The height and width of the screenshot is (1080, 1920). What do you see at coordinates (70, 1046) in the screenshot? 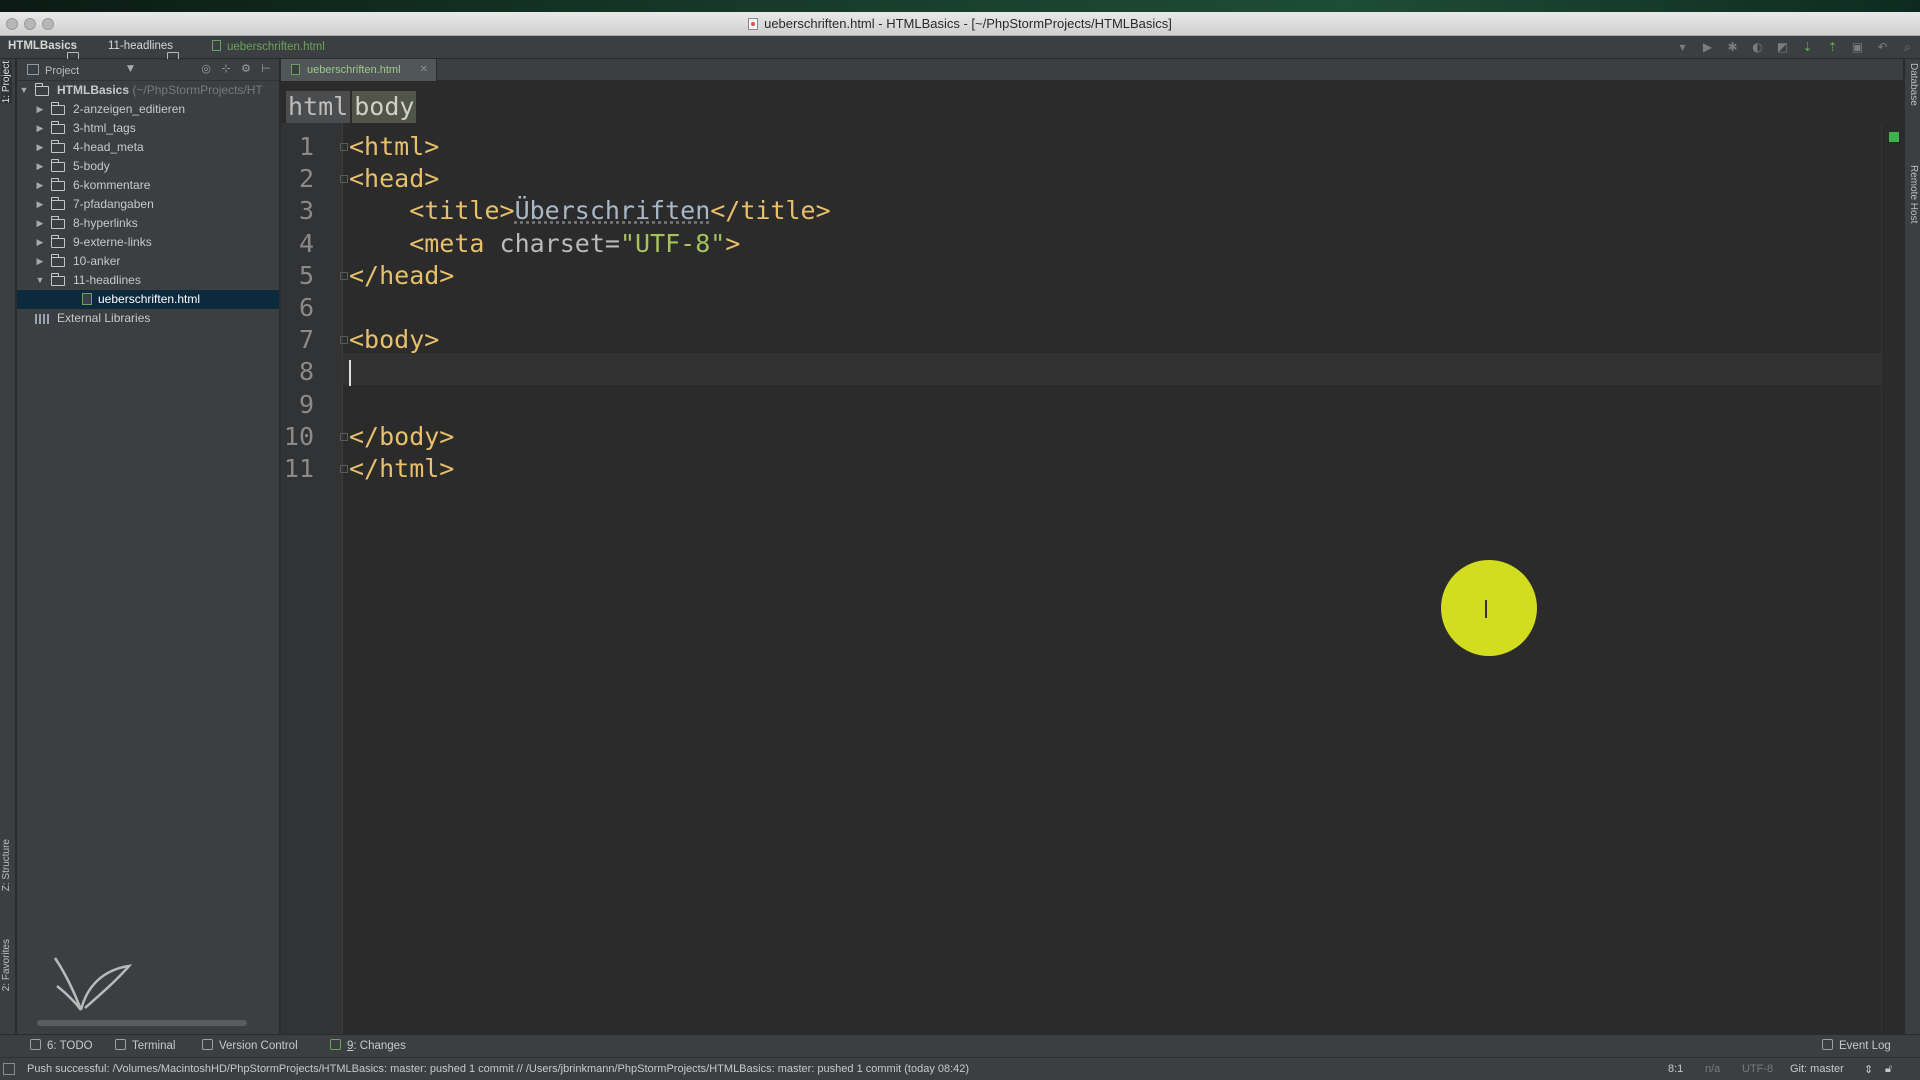
I see `todo-label: 6: TODO` at bounding box center [70, 1046].